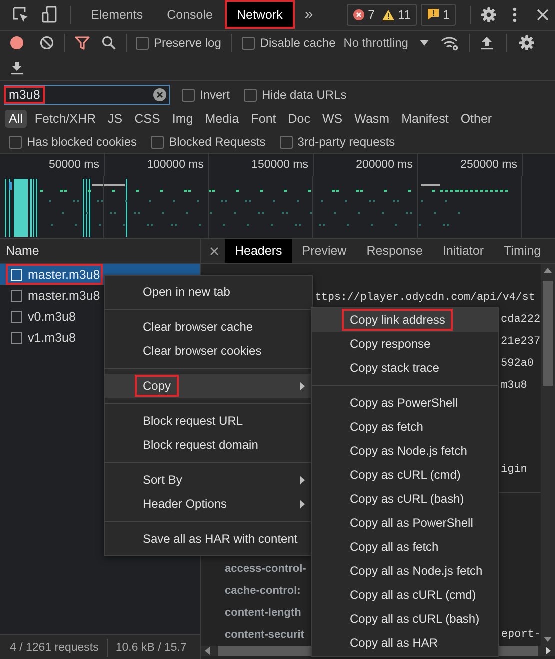 The height and width of the screenshot is (659, 555). I want to click on console-counter: 7 11, so click(382, 15).